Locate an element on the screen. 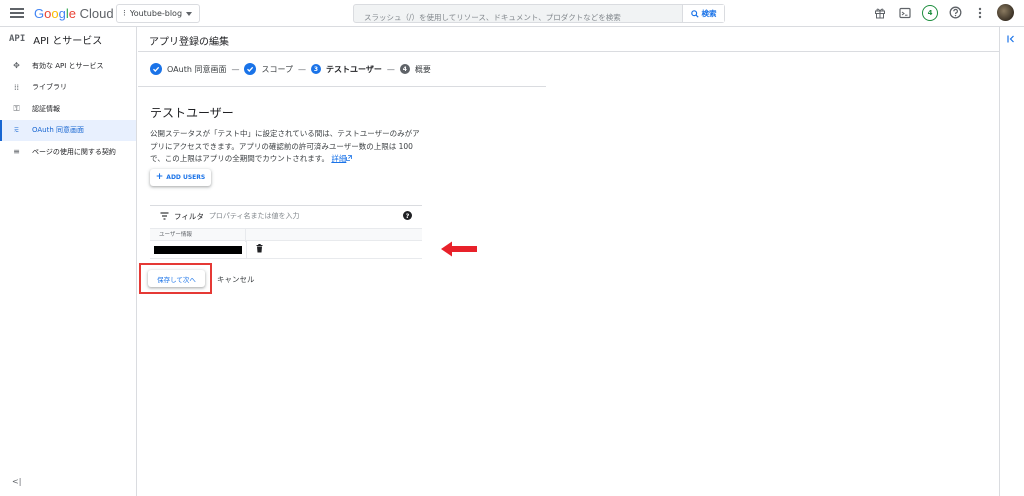 This screenshot has height=496, width=1024. key-icon: ⚿ is located at coordinates (16, 108).